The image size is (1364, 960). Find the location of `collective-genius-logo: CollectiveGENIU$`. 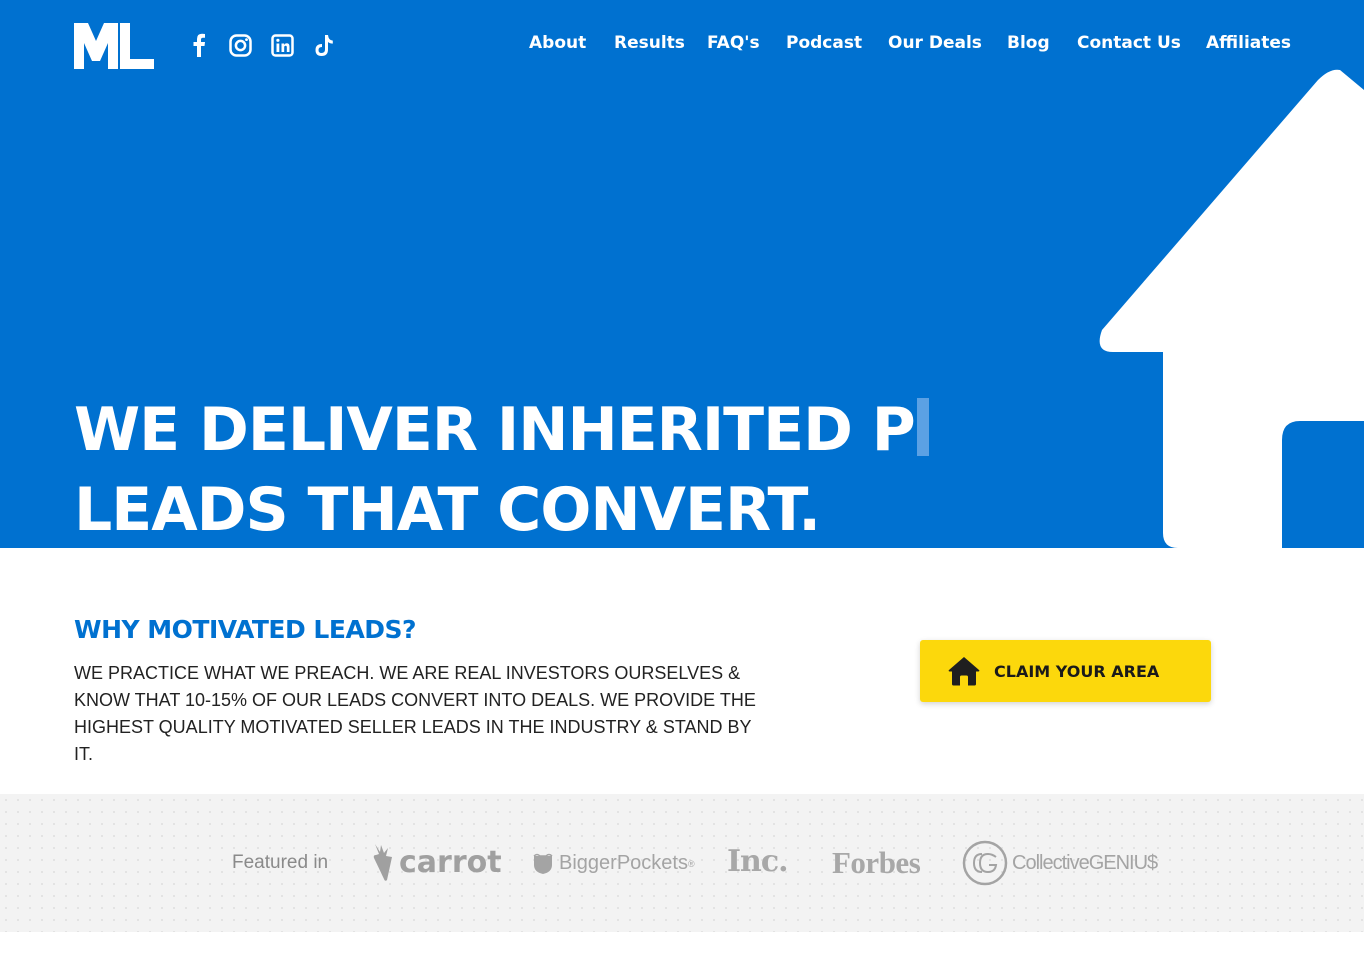

collective-genius-logo: CollectiveGENIU$ is located at coordinates (1060, 863).